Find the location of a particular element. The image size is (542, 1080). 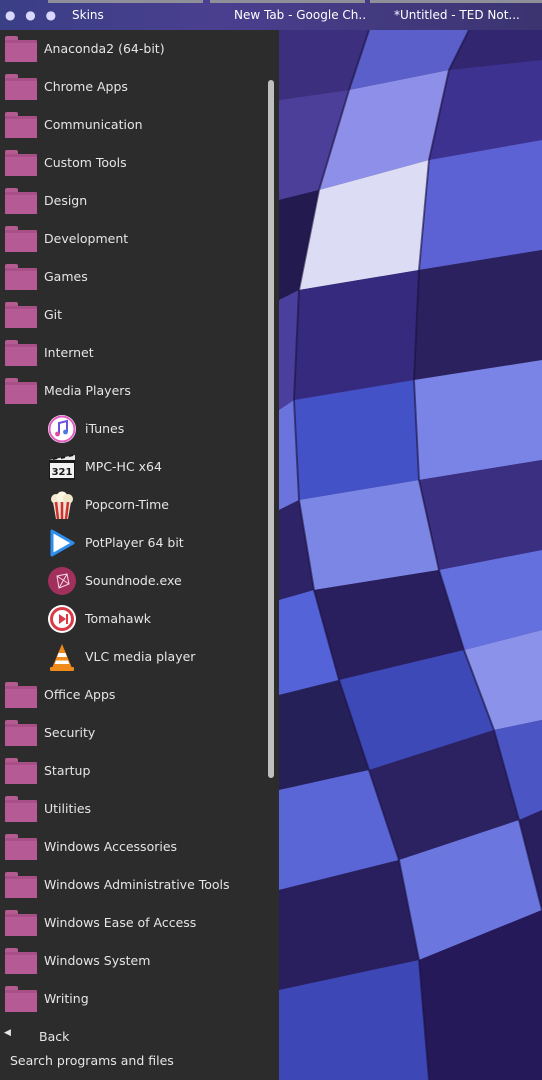

app-item-tomahawk: Tomahawk is located at coordinates (139, 619).